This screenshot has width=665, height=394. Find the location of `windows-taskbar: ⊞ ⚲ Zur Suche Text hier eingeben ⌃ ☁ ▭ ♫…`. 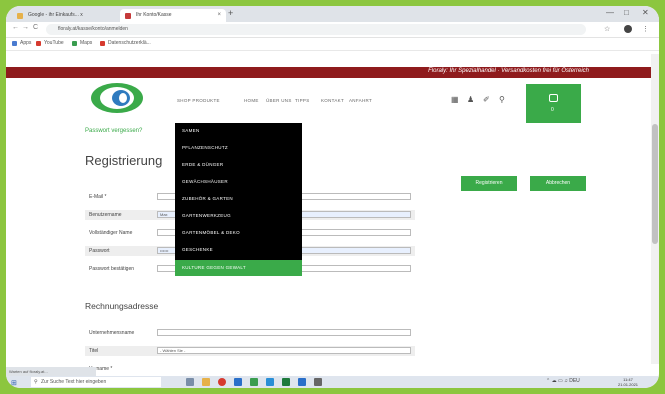

windows-taskbar: ⊞ ⚲ Zur Suche Text hier eingeben ⌃ ☁ ▭ ♫… is located at coordinates (332, 382).